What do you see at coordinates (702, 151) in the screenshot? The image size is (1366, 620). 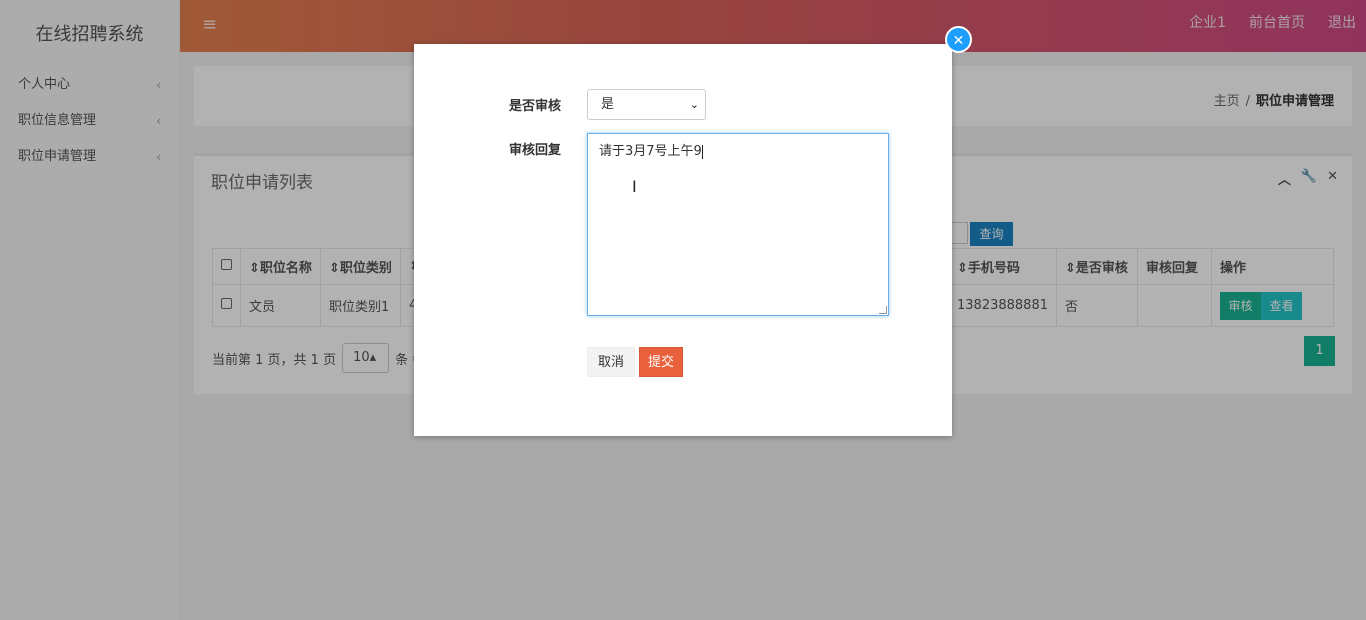 I see `text-caret` at bounding box center [702, 151].